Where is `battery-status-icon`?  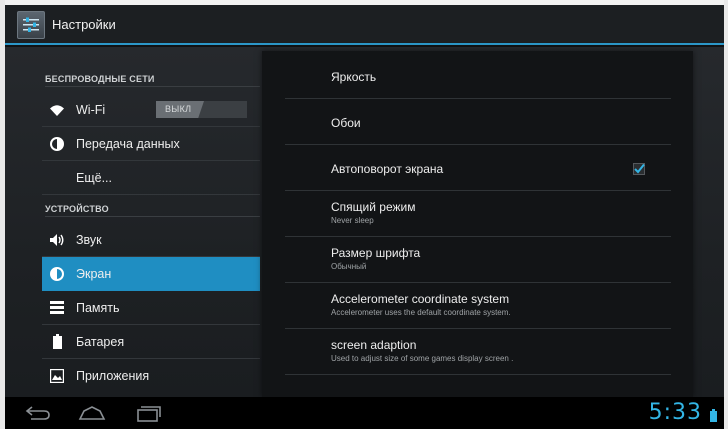 battery-status-icon is located at coordinates (713, 415).